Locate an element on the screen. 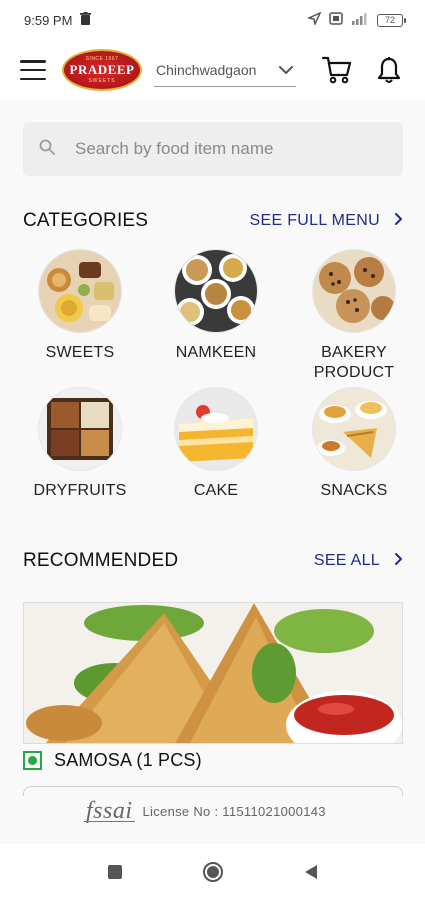 The height and width of the screenshot is (900, 425). license-number: License No : 11511021000143 is located at coordinates (234, 811).